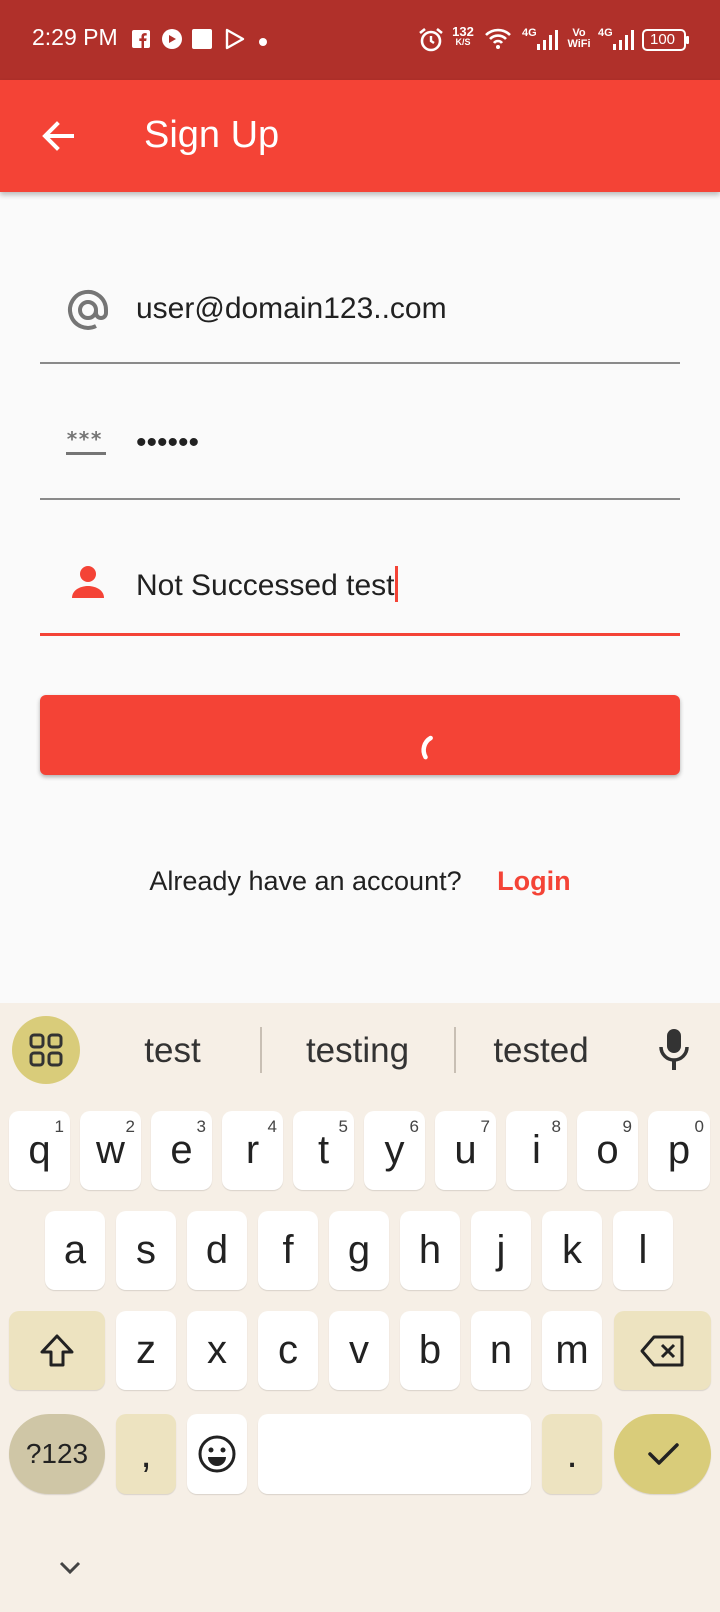 This screenshot has width=720, height=1612. Describe the element at coordinates (643, 1250) in the screenshot. I see `key-l: l` at that location.